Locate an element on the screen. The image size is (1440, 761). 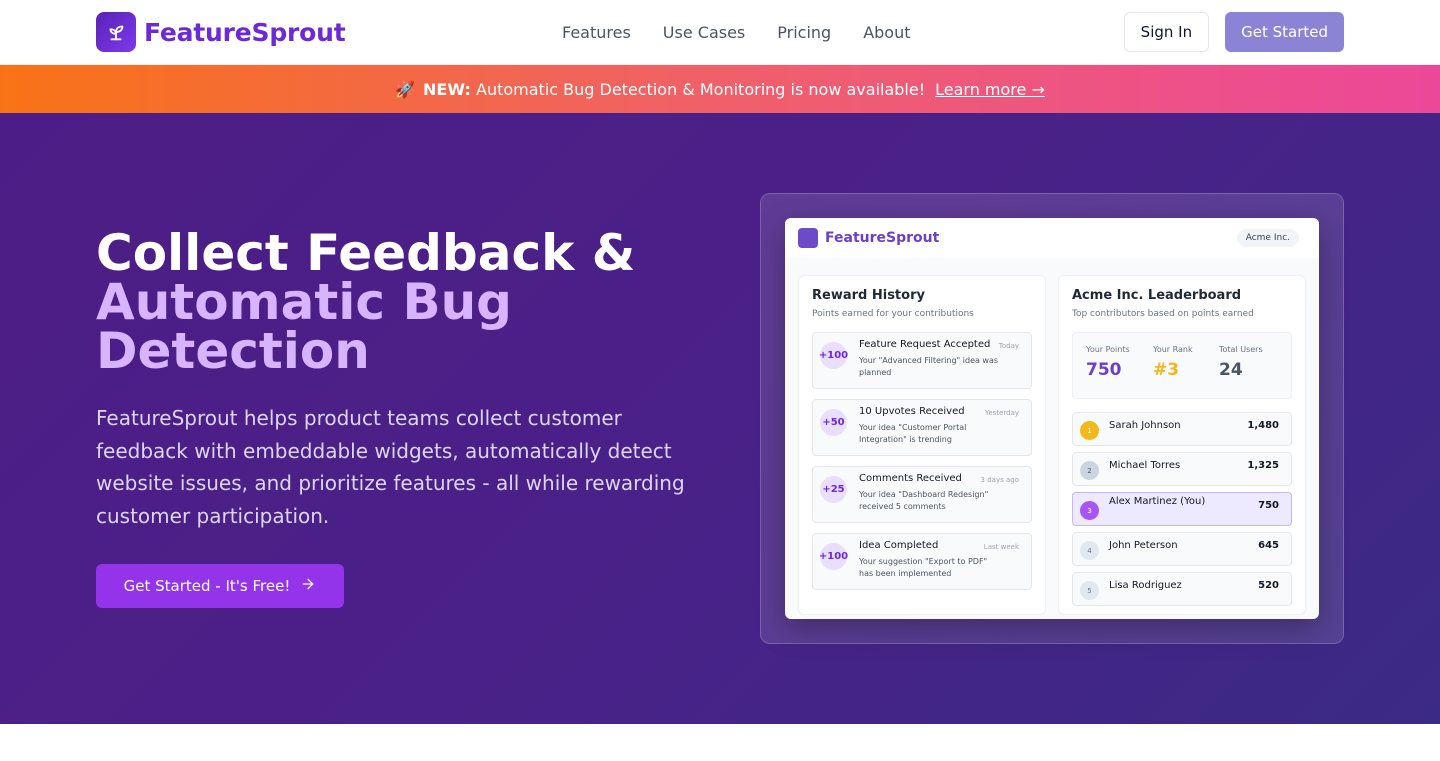
leaderboard-row: 5 Lisa Rodriguez 520 is located at coordinates (1182, 589).